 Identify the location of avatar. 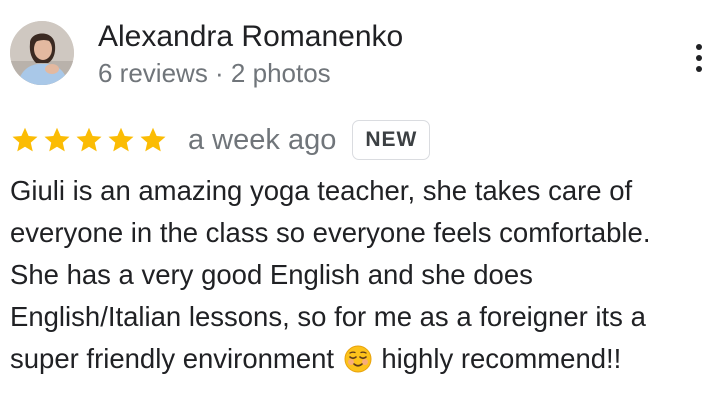
(42, 53).